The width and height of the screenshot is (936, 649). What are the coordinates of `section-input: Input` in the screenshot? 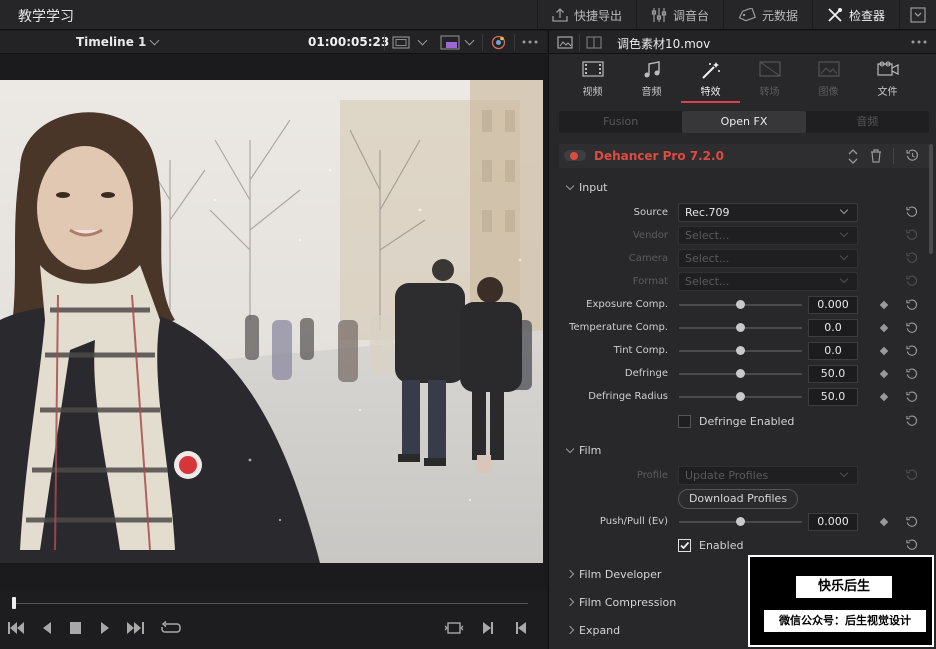 It's located at (586, 187).